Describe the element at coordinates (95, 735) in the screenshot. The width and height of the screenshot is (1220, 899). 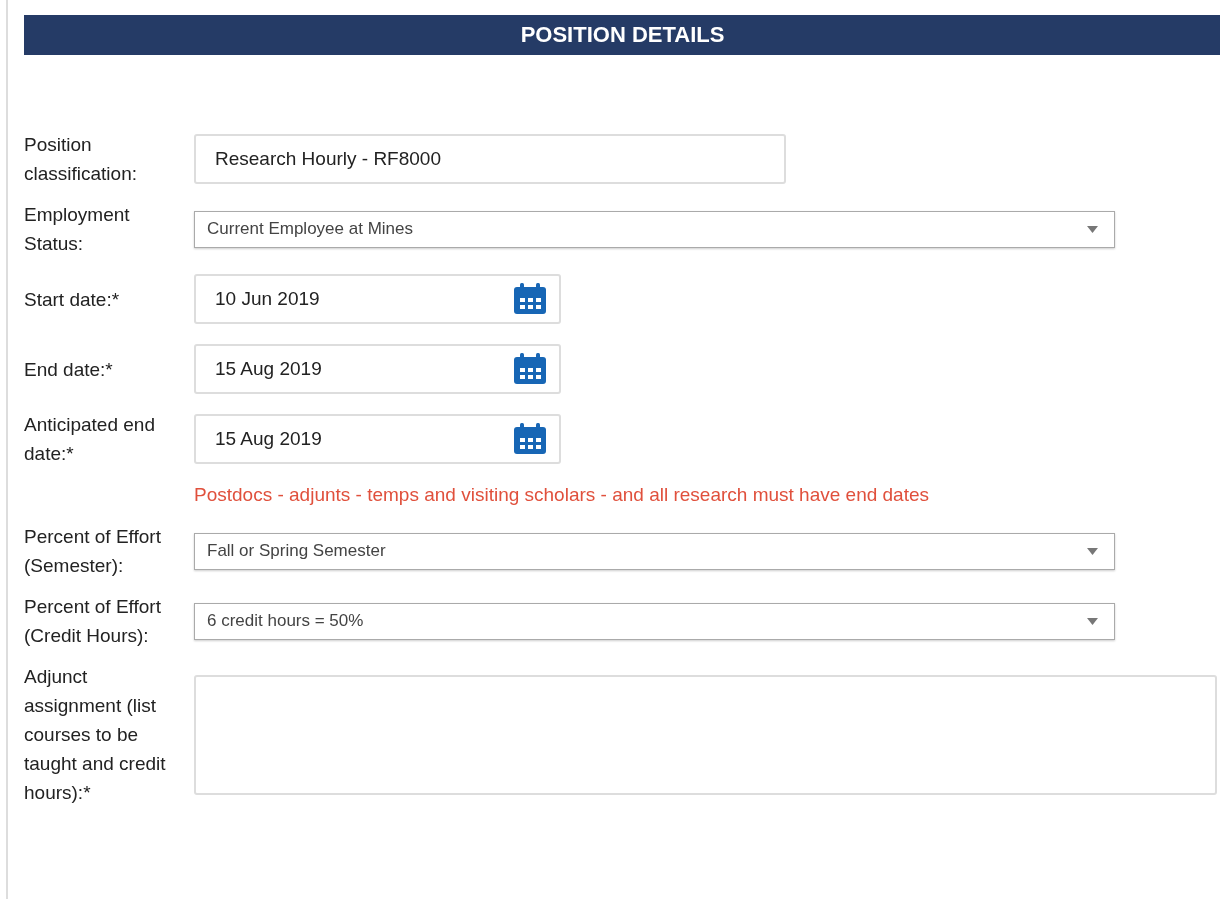
I see `field-label: Adjunct assignment (list courses to be taught and credit hours):*` at that location.